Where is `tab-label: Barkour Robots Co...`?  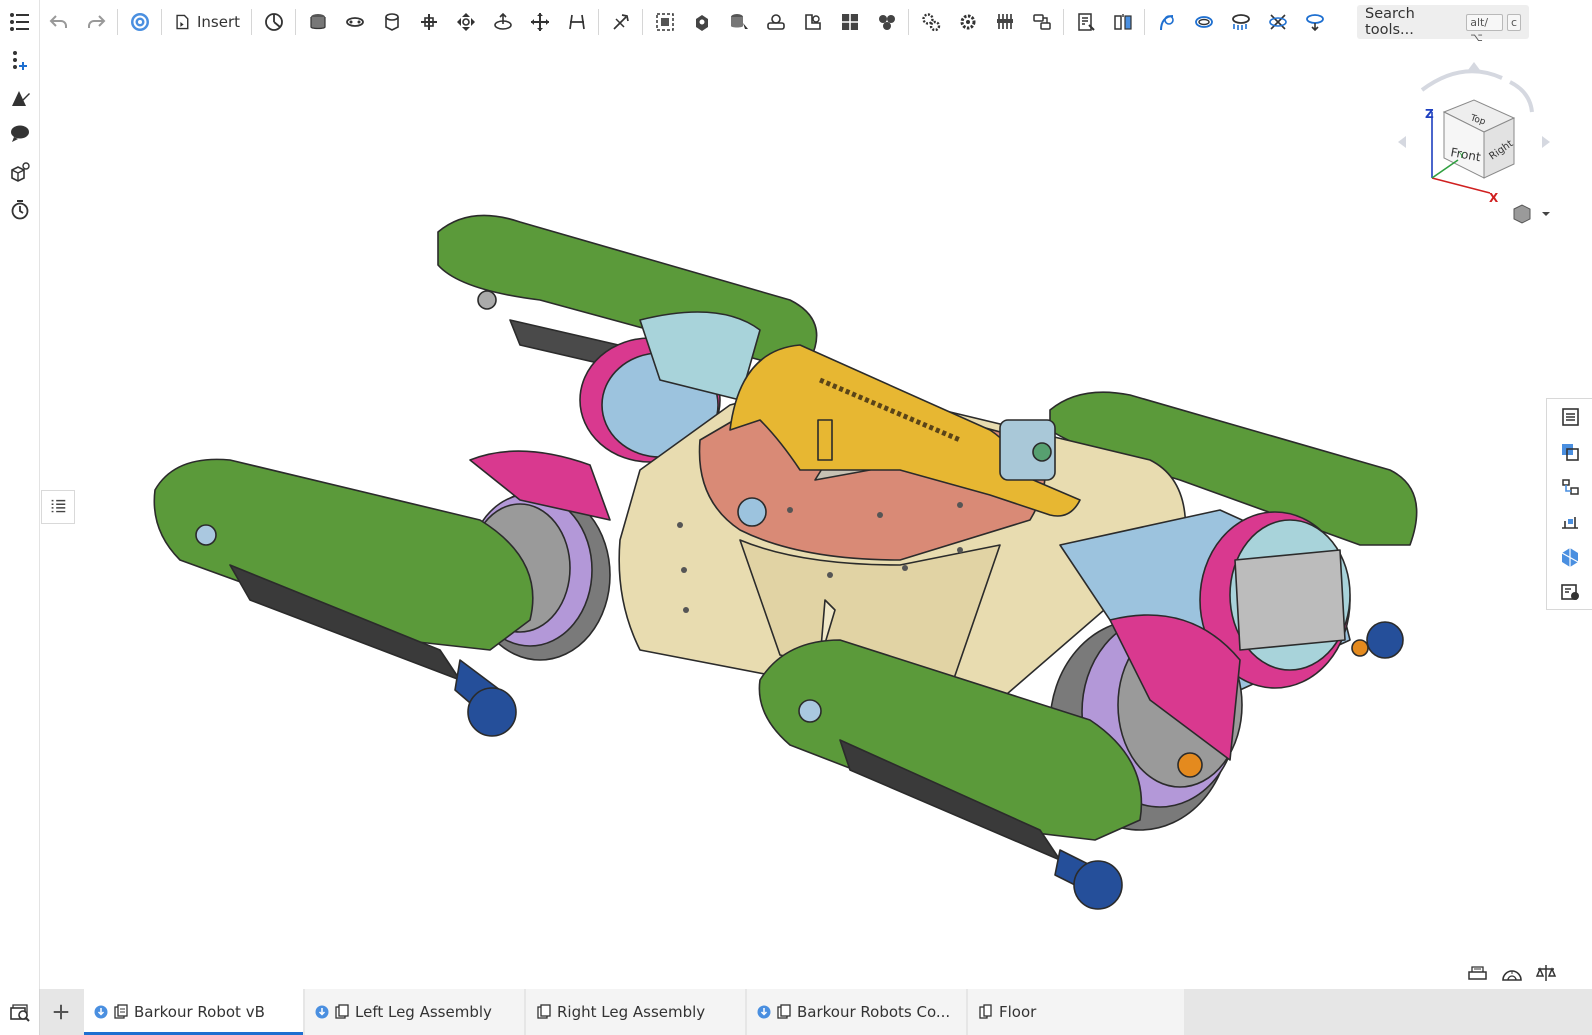
tab-label: Barkour Robots Co... is located at coordinates (874, 1012).